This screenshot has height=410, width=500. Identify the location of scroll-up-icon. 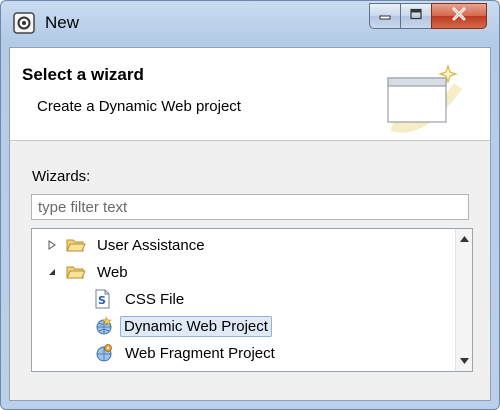
(464, 239).